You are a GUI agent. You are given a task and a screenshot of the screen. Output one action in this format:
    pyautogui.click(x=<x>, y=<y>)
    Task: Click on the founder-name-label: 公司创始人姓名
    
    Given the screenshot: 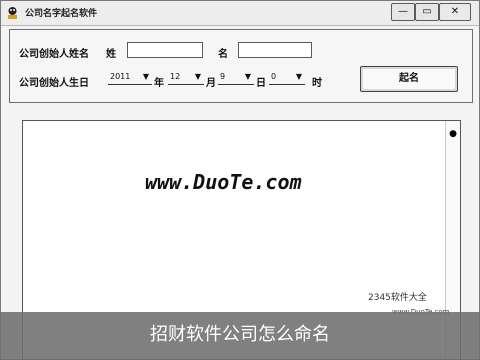 What is the action you would take?
    pyautogui.click(x=54, y=54)
    